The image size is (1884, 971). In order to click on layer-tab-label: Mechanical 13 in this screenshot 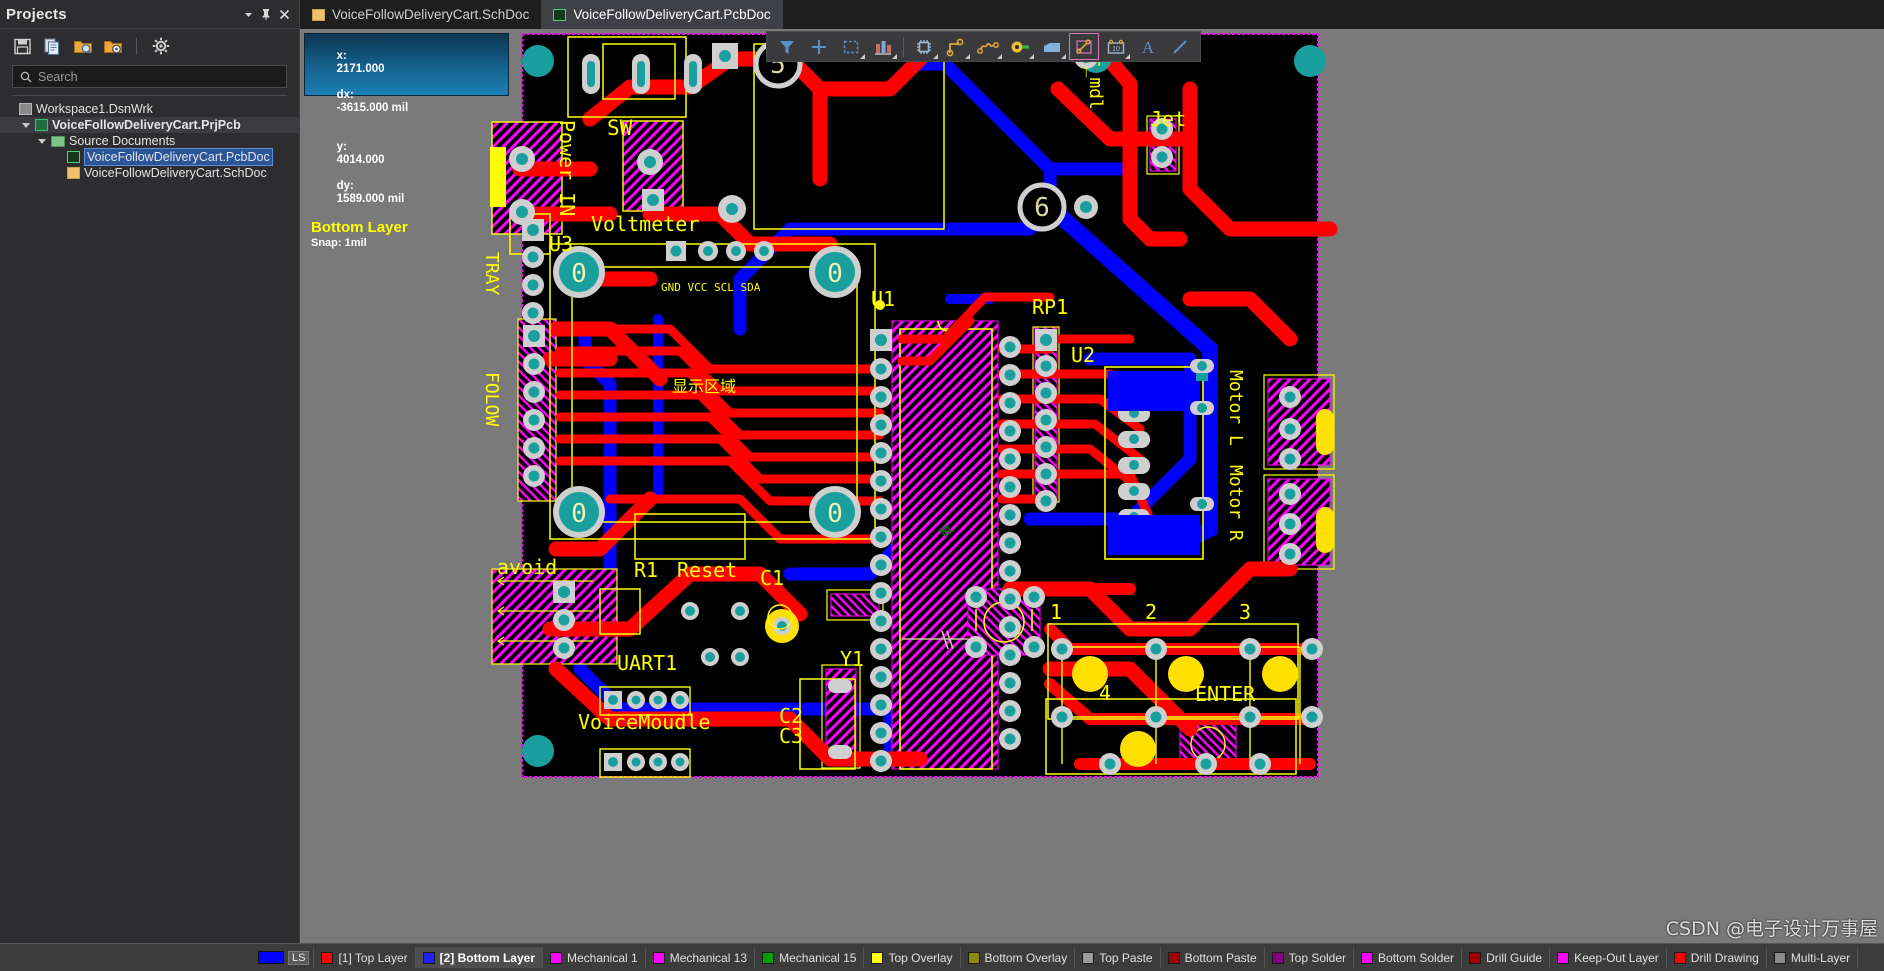, I will do `click(708, 957)`.